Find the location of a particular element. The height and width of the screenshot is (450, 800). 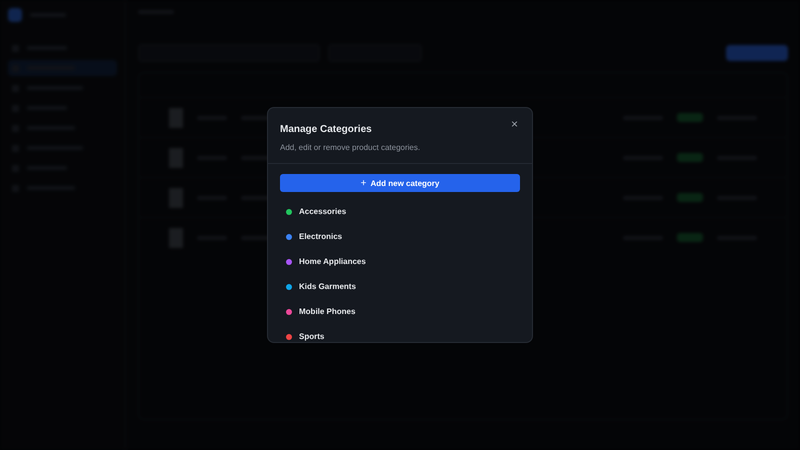

category-name: Kids Garments is located at coordinates (327, 286).